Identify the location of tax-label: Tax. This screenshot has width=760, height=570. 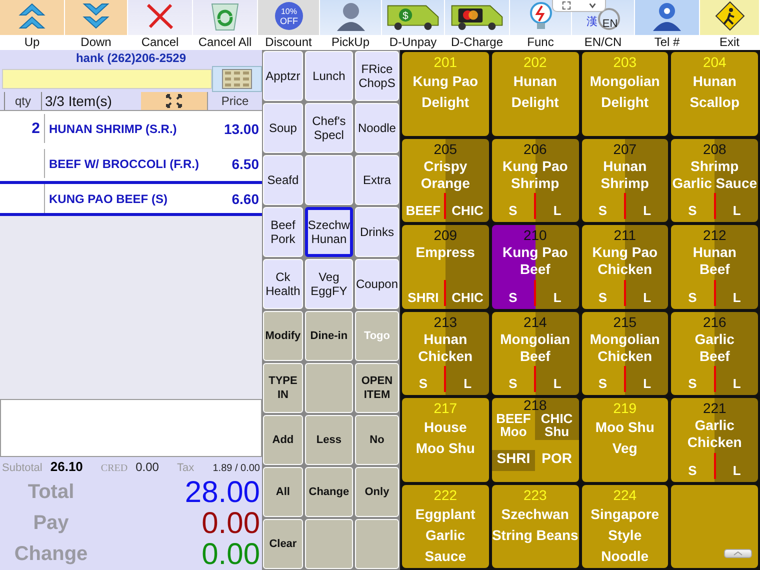
(185, 468).